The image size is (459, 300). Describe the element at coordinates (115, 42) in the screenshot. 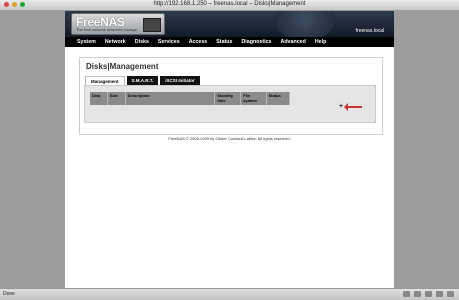

I see `nav-network: Network` at that location.